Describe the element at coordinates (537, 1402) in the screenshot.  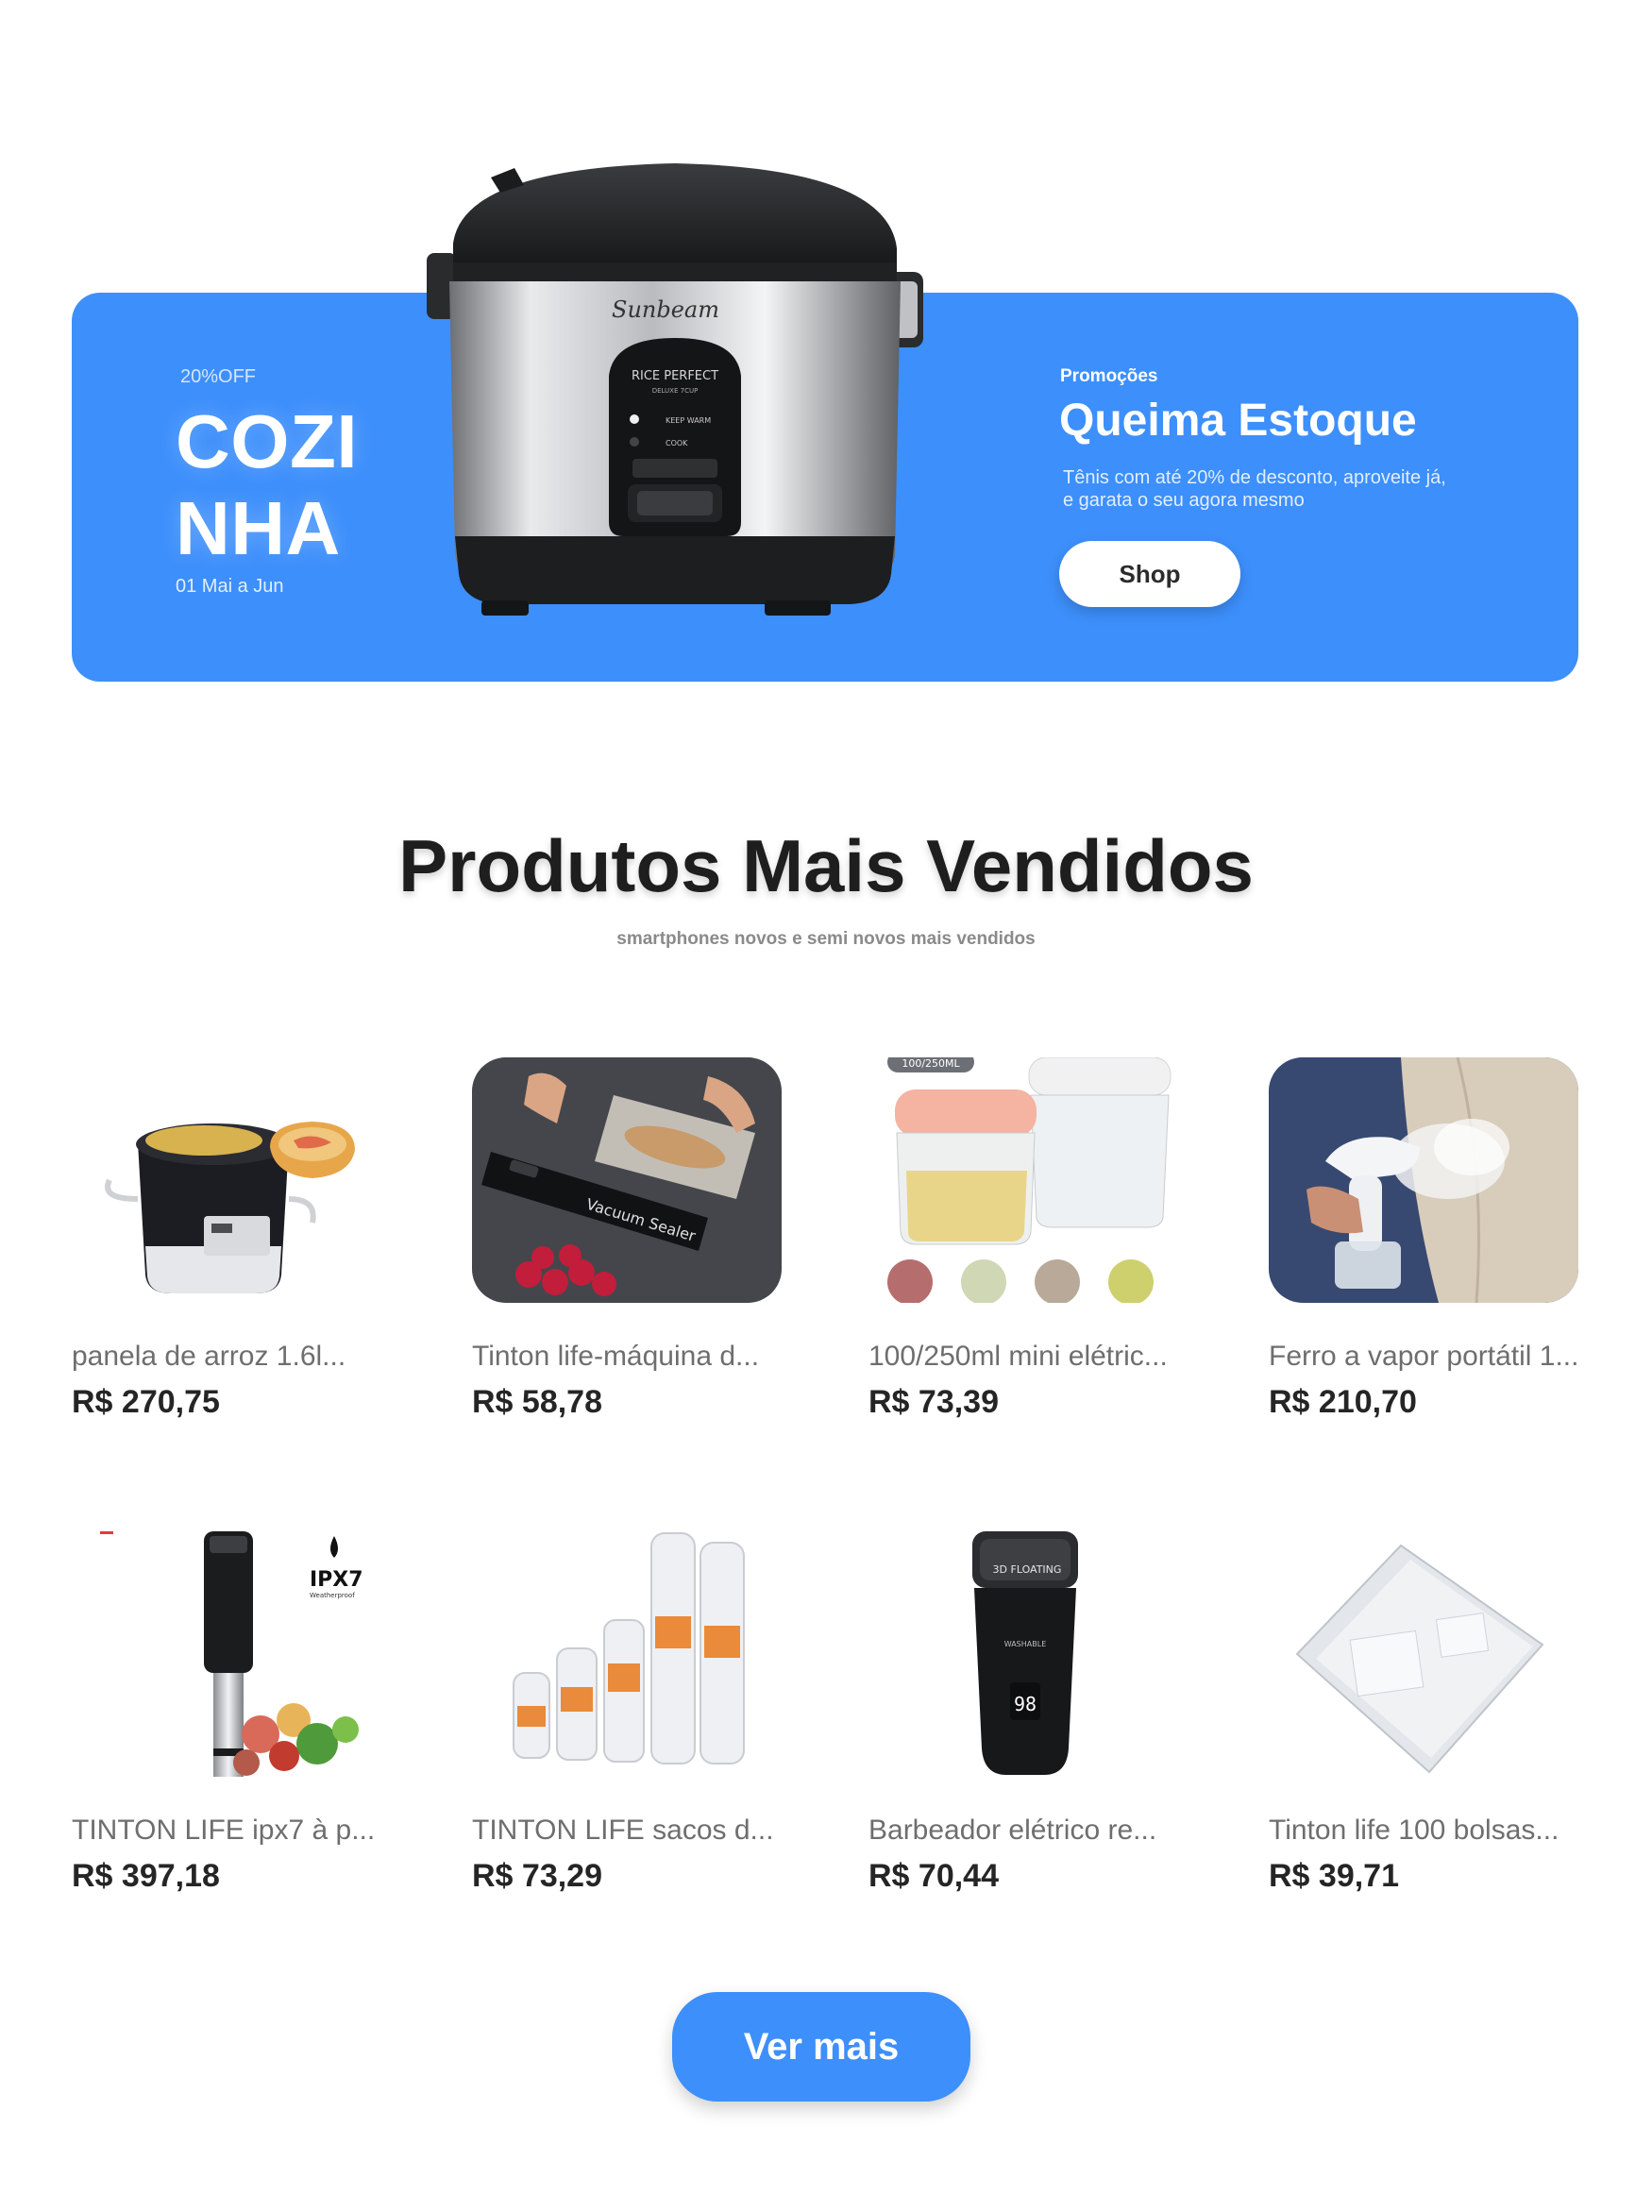
I see `product-price: R$ 58,78` at that location.